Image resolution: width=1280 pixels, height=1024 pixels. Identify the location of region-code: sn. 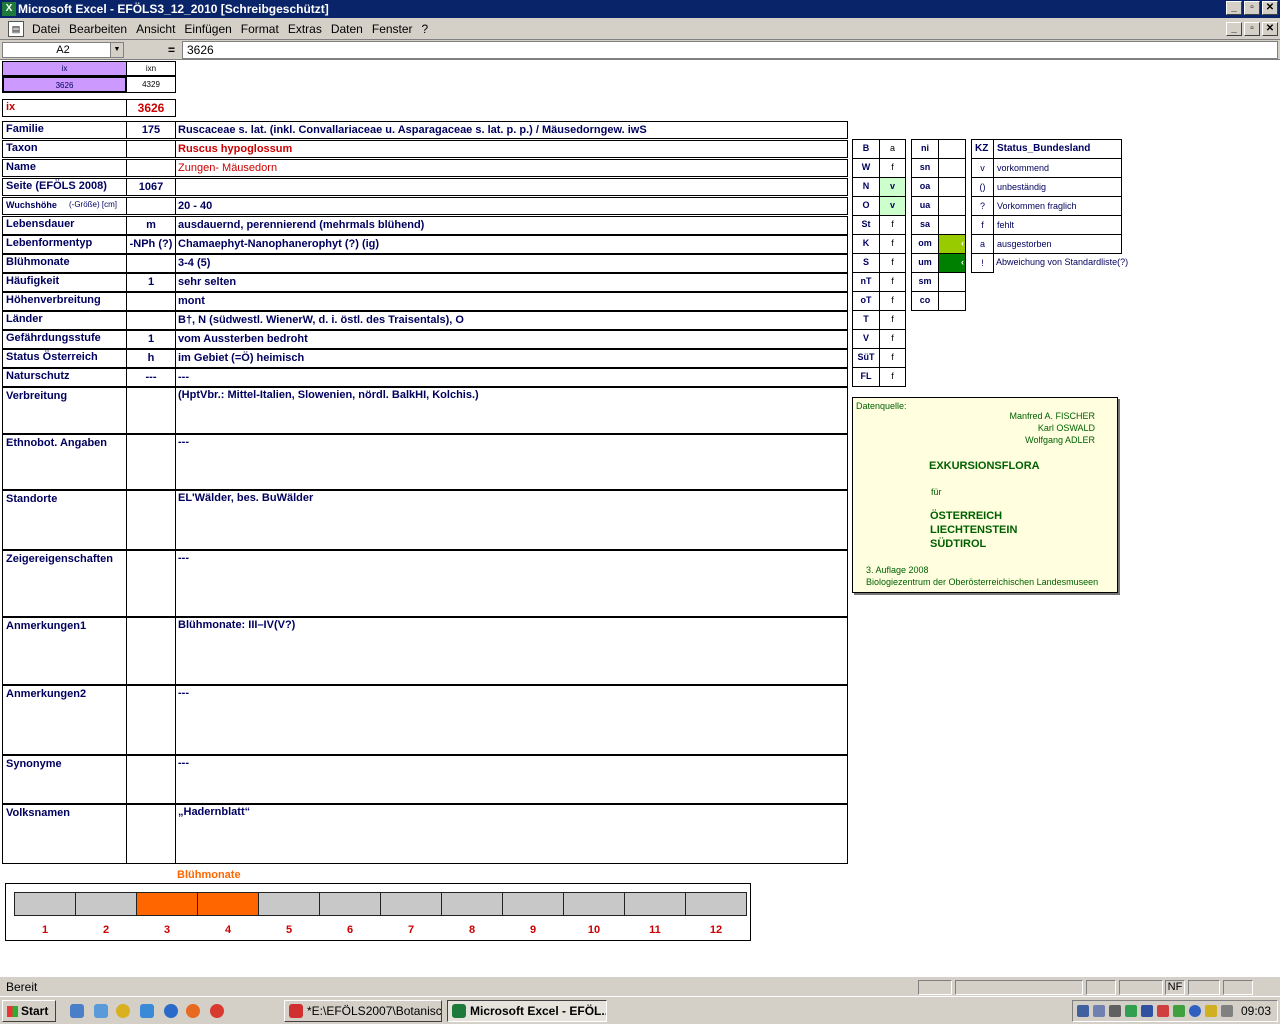
(925, 168).